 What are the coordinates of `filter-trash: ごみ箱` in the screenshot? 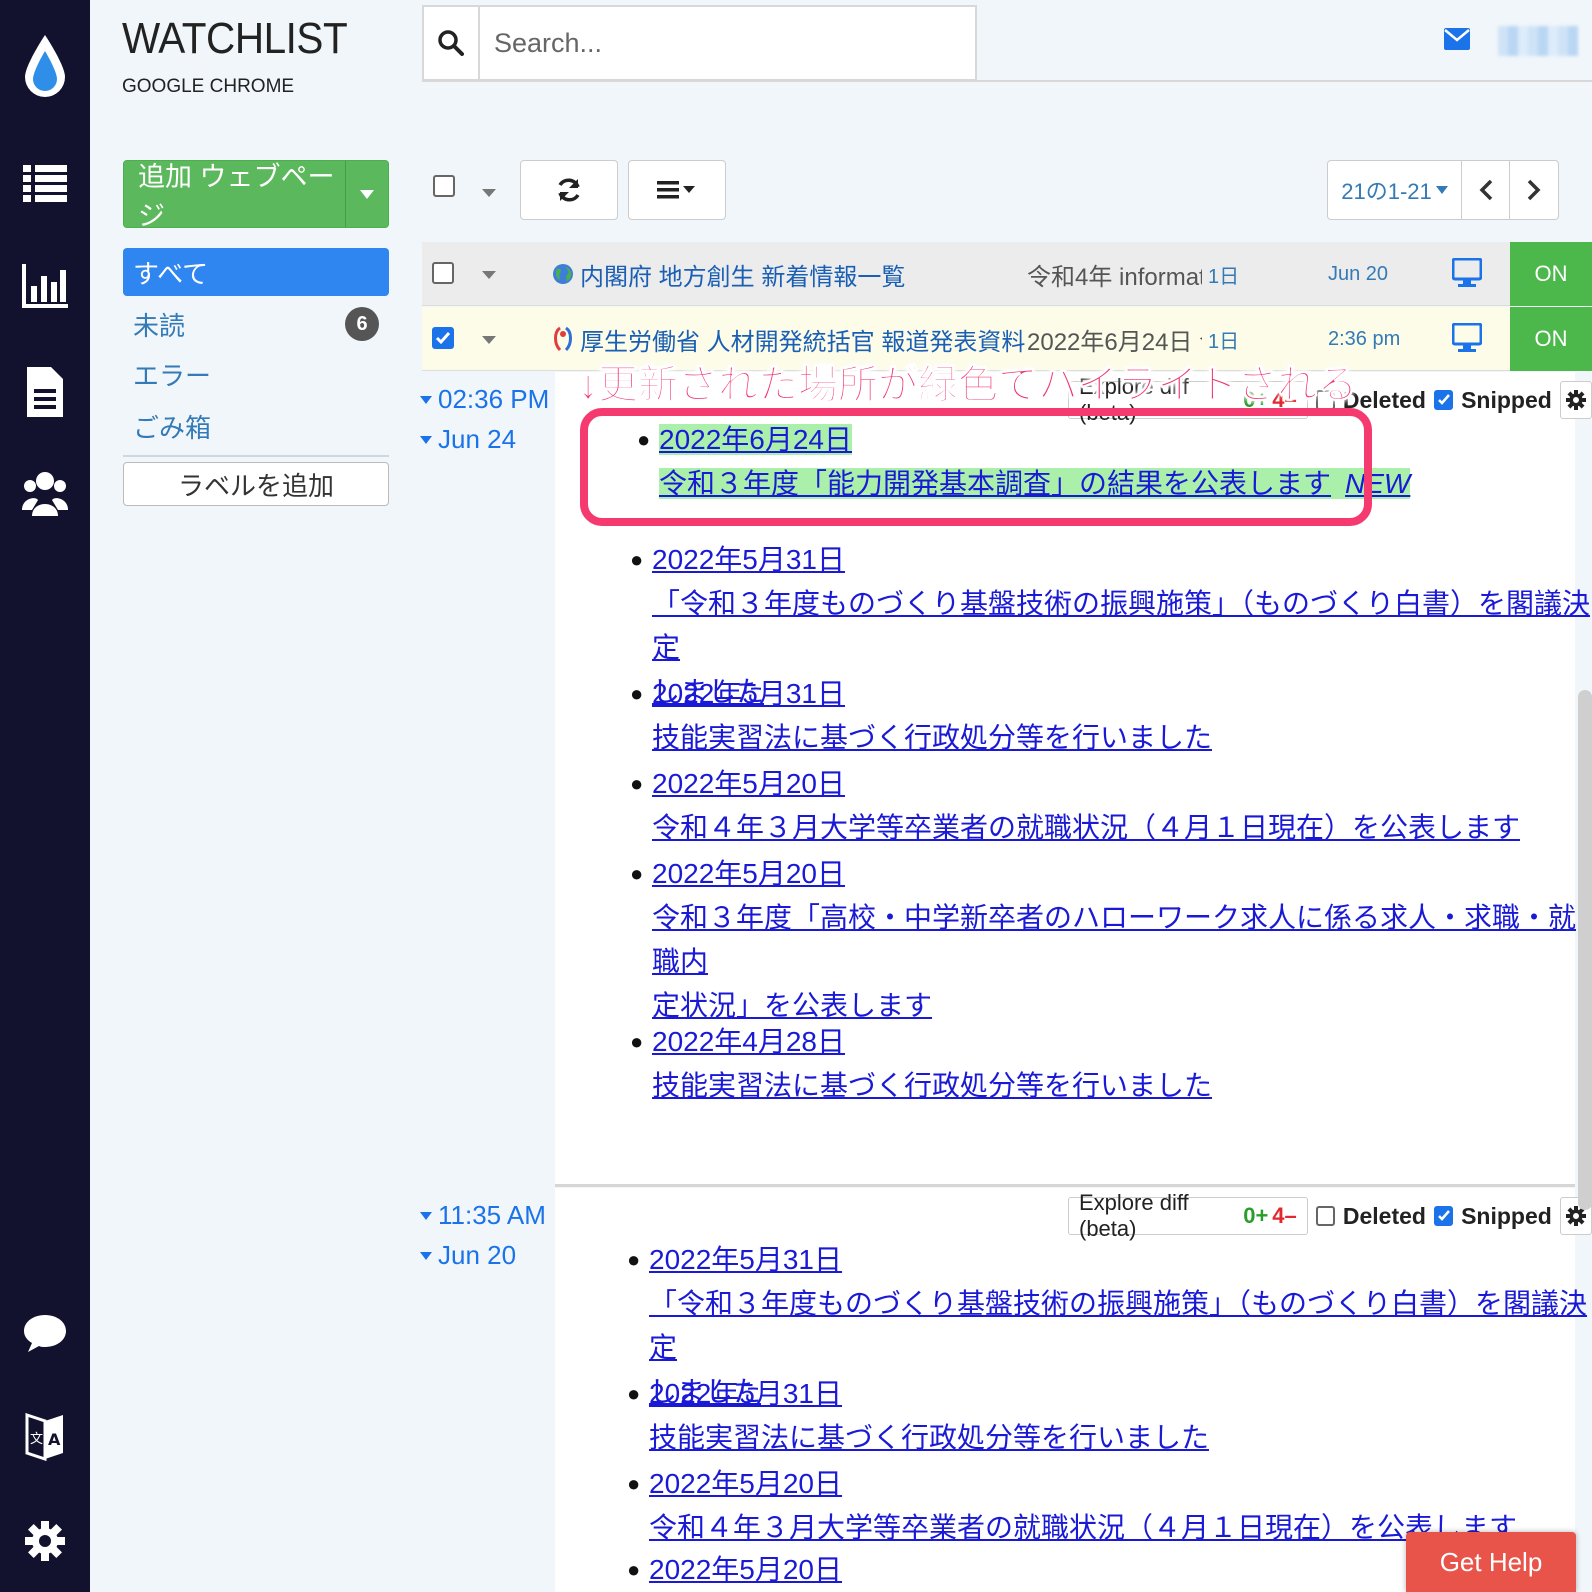 It's located at (256, 426).